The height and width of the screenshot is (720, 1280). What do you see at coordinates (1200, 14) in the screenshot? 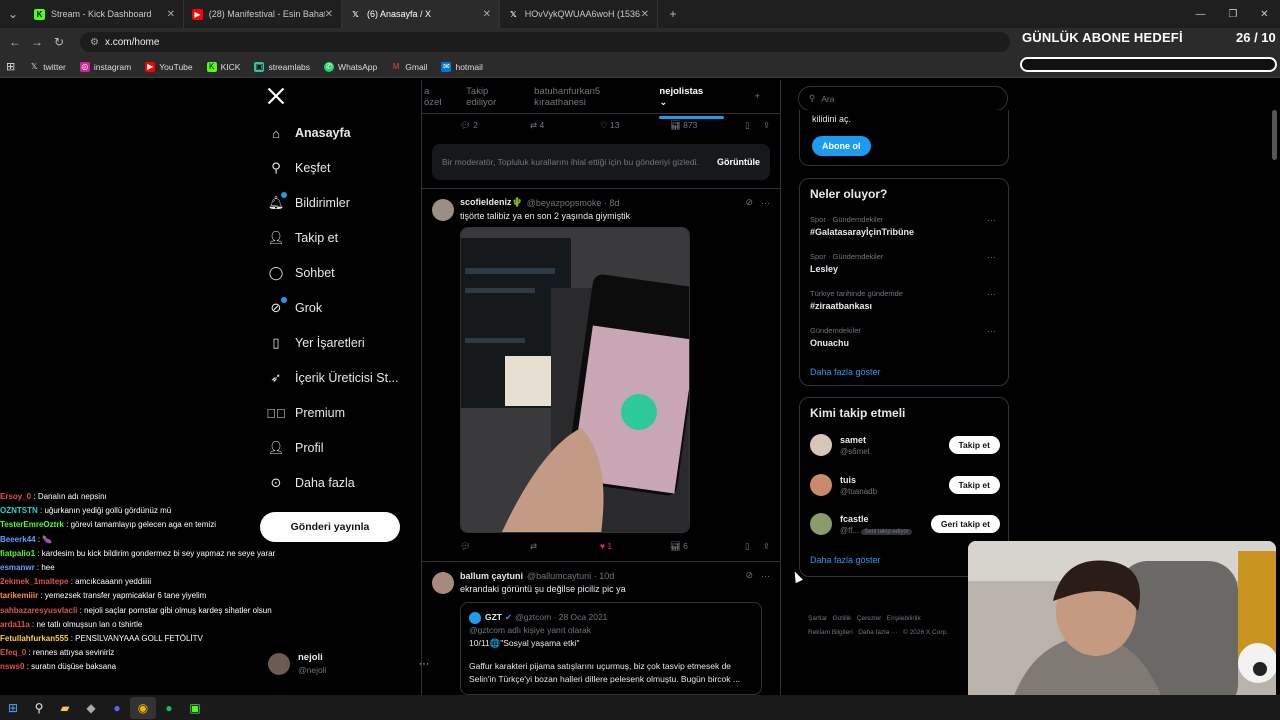
I see `minimize-icon: —` at bounding box center [1200, 14].